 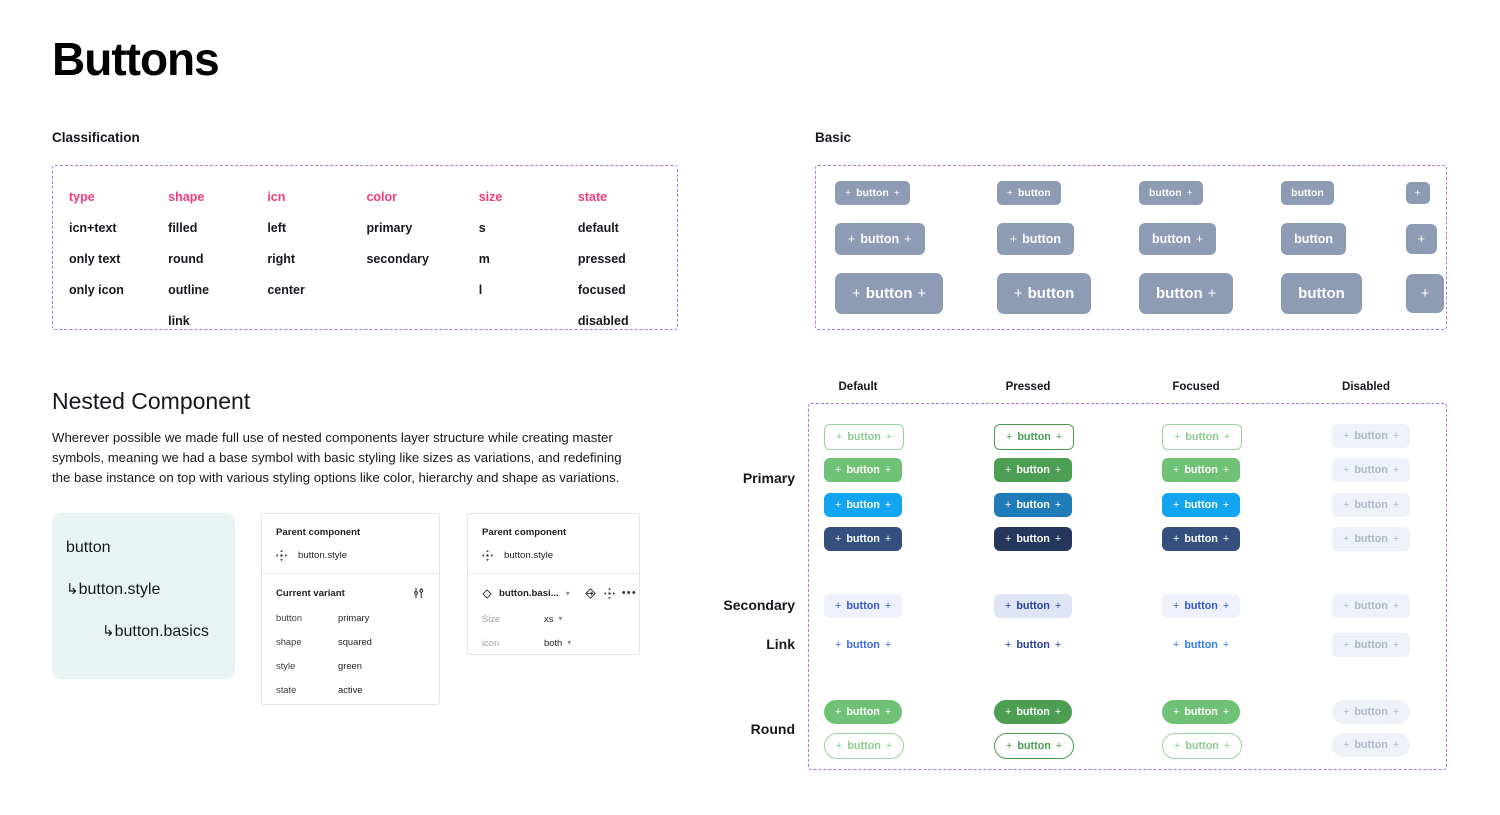 I want to click on secondary-button-default: + button +, so click(x=863, y=606).